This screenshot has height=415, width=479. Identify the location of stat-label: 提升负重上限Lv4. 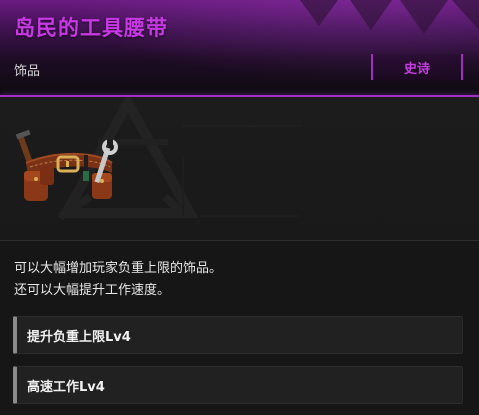
(79, 337).